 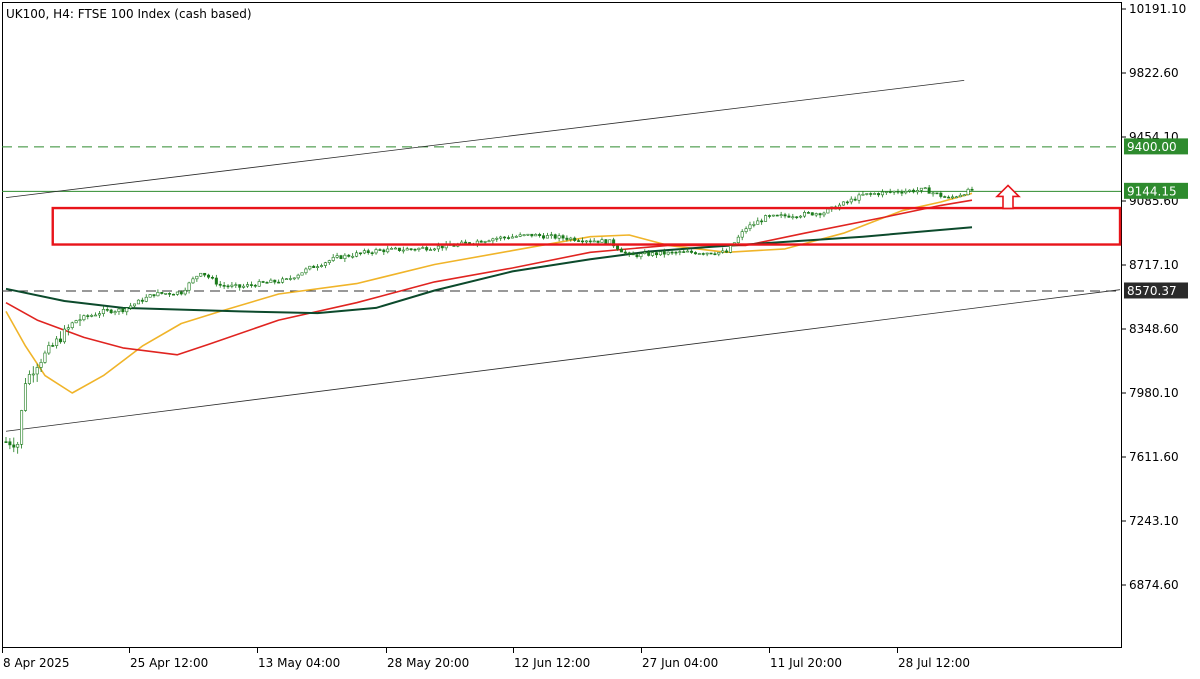 I want to click on x-tick-label: 13 May 04:00, so click(x=299, y=663).